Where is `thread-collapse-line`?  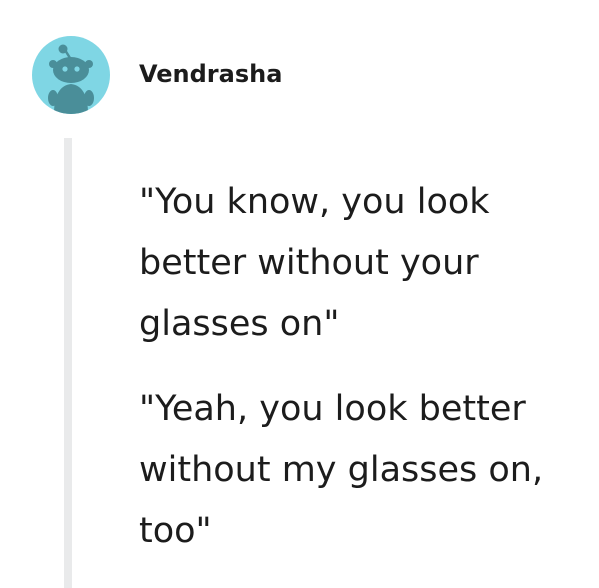
thread-collapse-line is located at coordinates (68, 363).